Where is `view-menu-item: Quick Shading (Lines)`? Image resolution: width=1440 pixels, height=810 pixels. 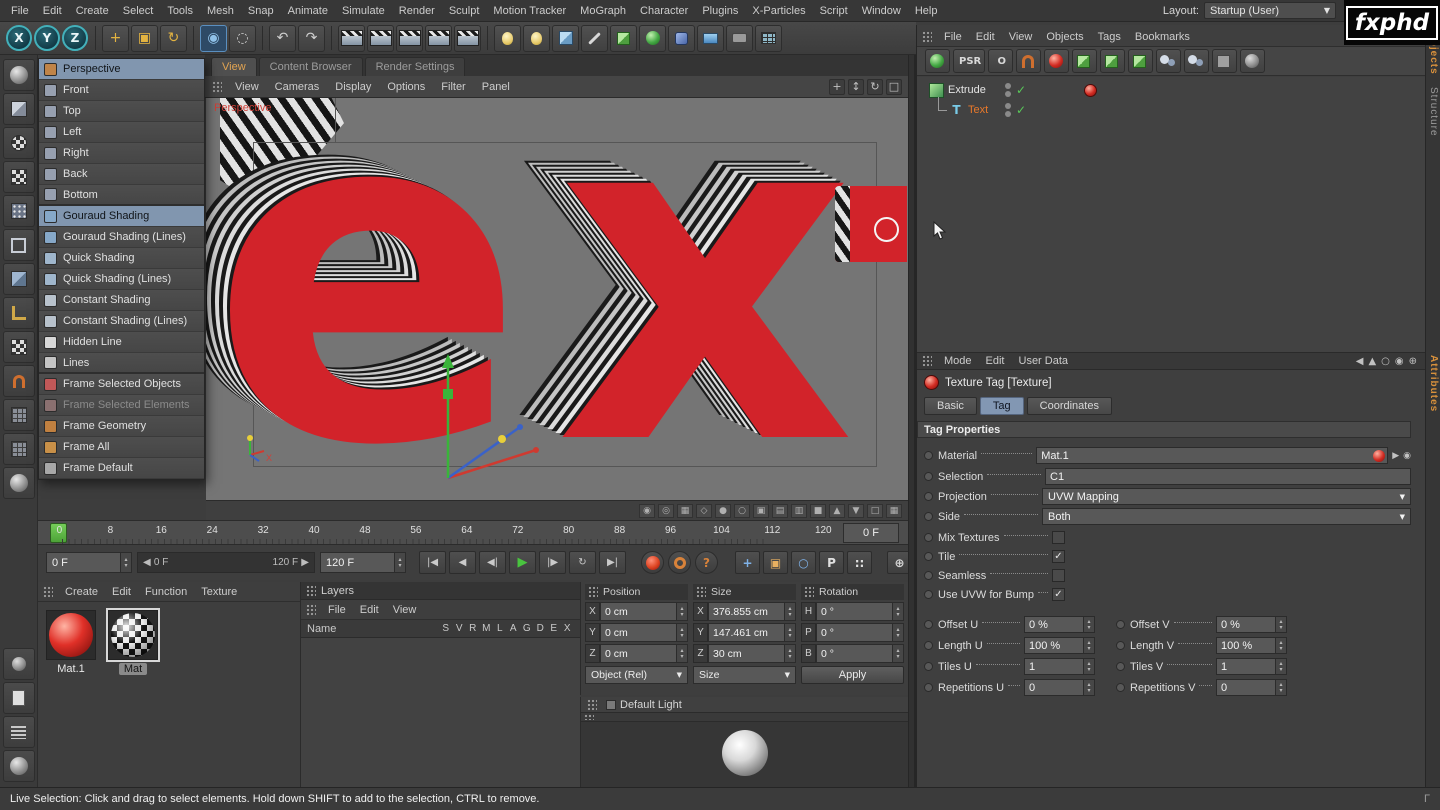 view-menu-item: Quick Shading (Lines) is located at coordinates (121, 279).